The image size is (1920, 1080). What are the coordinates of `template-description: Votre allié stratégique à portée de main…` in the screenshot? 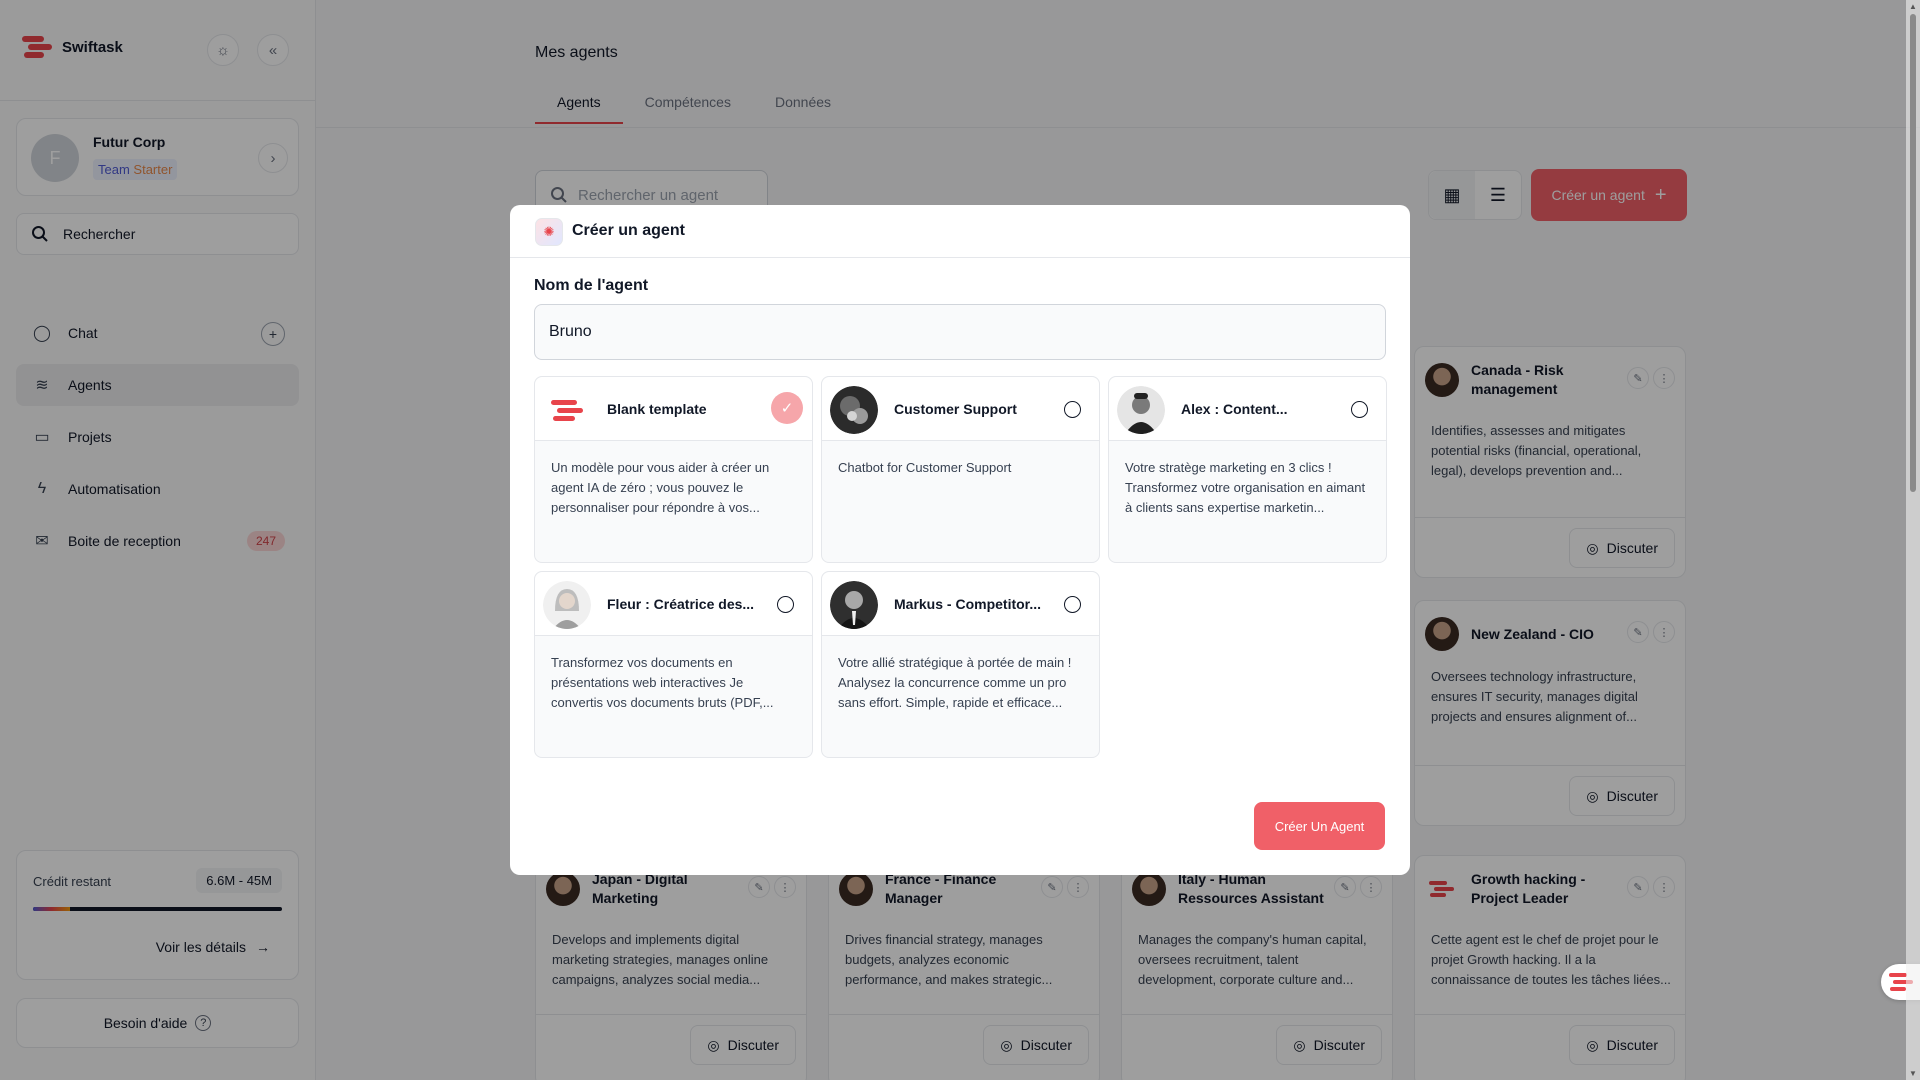 It's located at (955, 682).